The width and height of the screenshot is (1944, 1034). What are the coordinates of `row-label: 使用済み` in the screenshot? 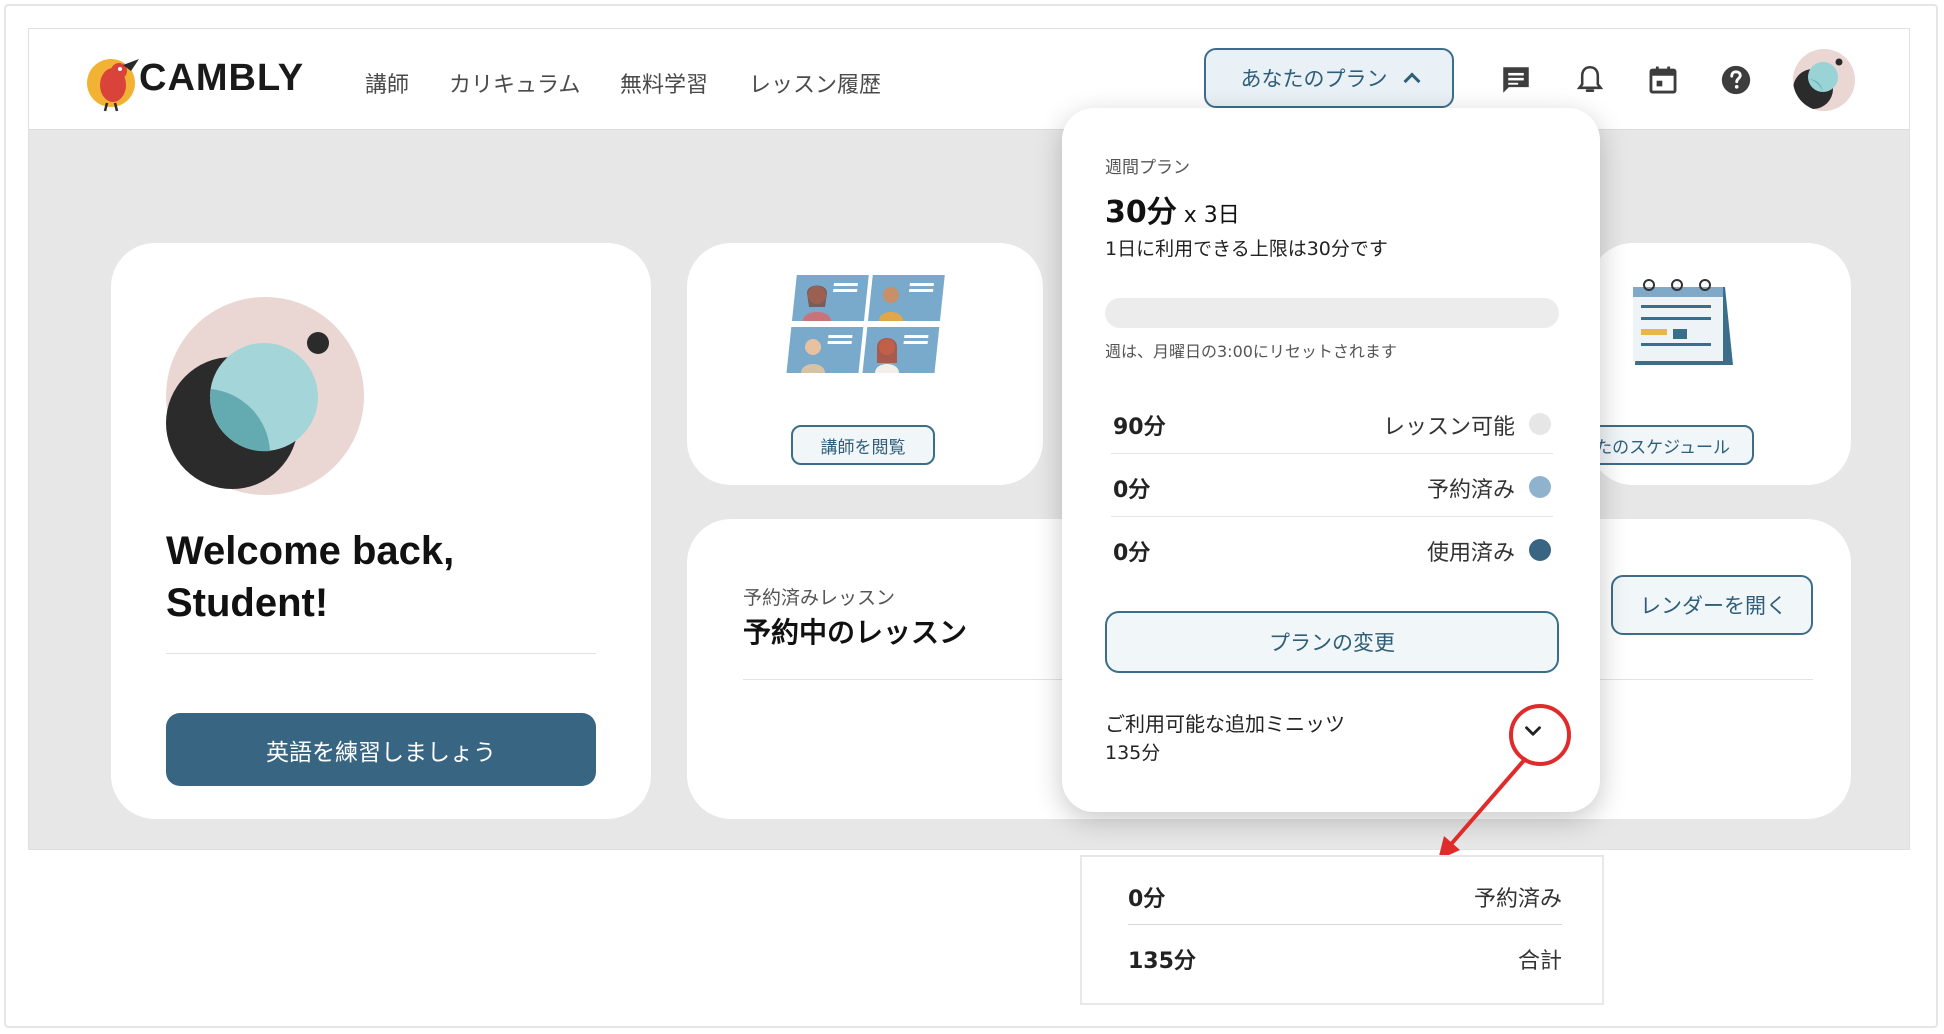 It's located at (1470, 553).